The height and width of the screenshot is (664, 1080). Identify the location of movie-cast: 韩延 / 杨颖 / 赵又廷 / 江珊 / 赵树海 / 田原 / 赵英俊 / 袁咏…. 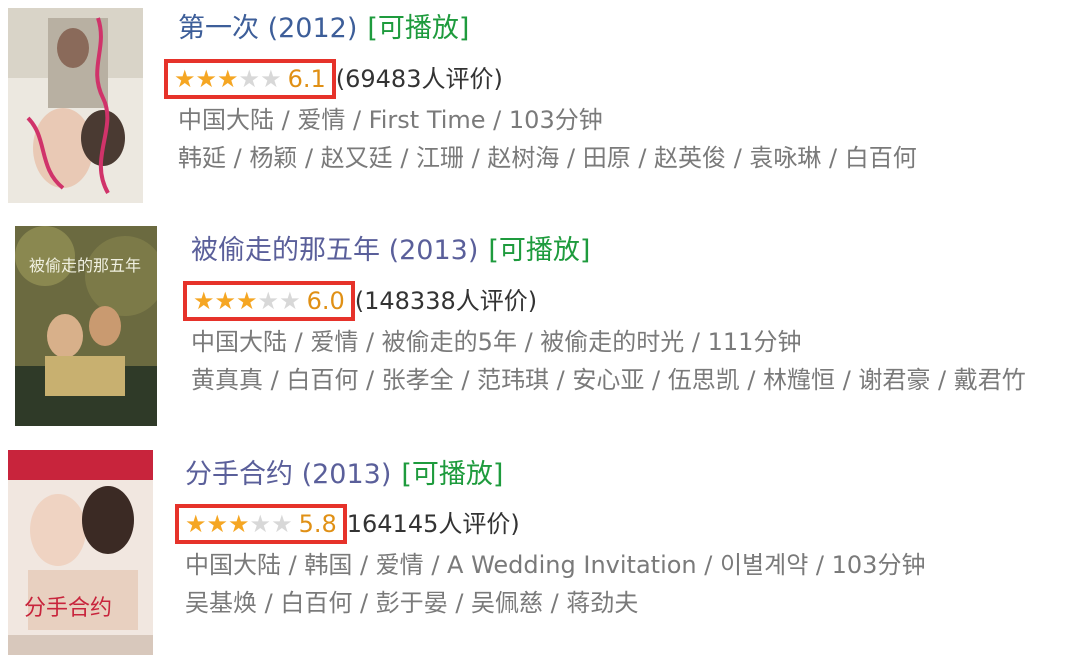
(547, 158).